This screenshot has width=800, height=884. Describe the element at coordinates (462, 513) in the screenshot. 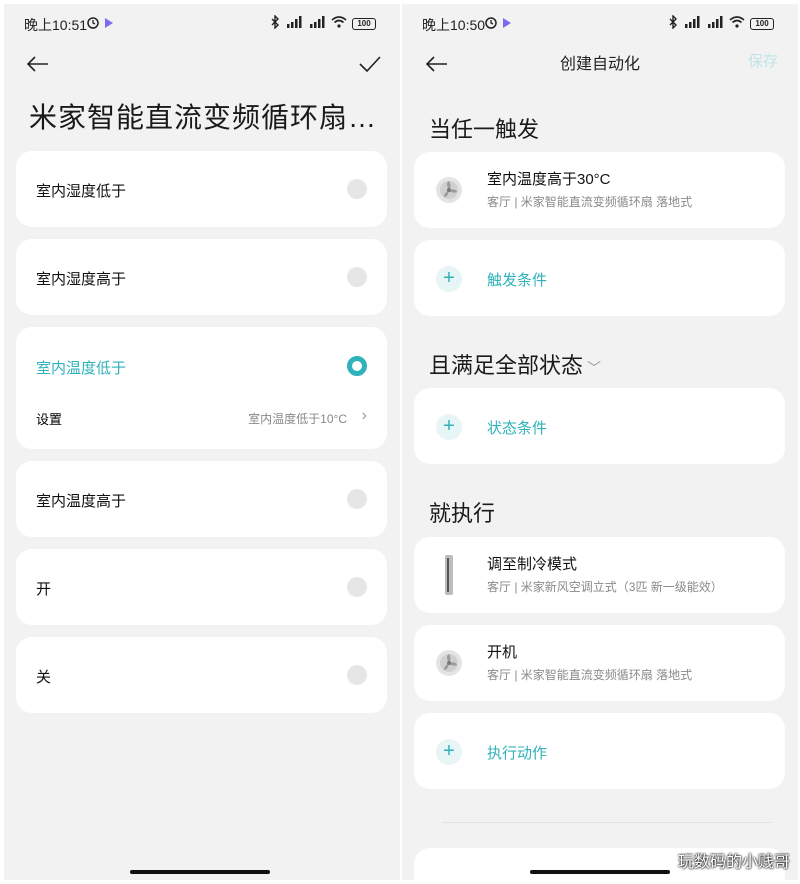

I see `section-title-action: 就执行` at that location.